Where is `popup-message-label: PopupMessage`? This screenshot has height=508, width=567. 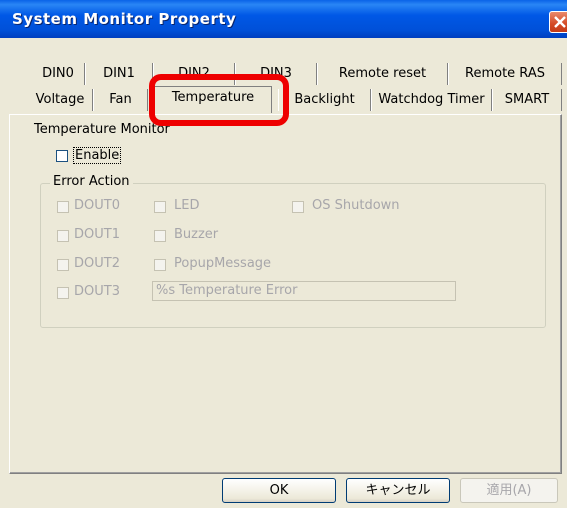 popup-message-label: PopupMessage is located at coordinates (223, 263).